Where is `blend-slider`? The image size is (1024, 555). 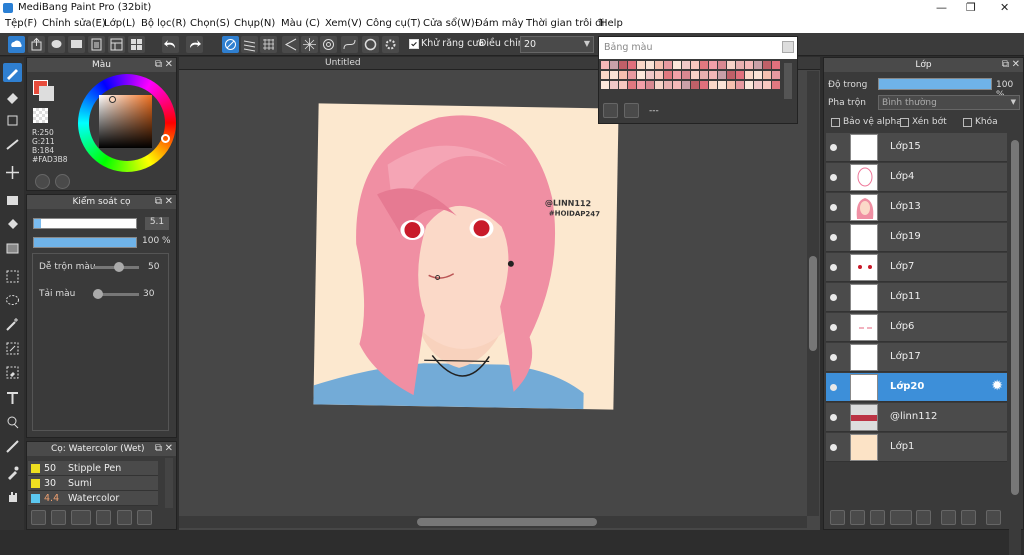 blend-slider is located at coordinates (116, 267).